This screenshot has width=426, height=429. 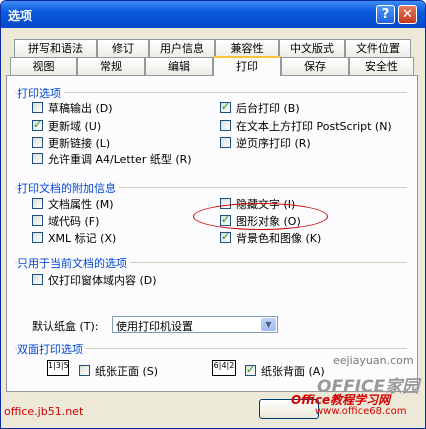 I want to click on tab-general: 常规, so click(x=111, y=66).